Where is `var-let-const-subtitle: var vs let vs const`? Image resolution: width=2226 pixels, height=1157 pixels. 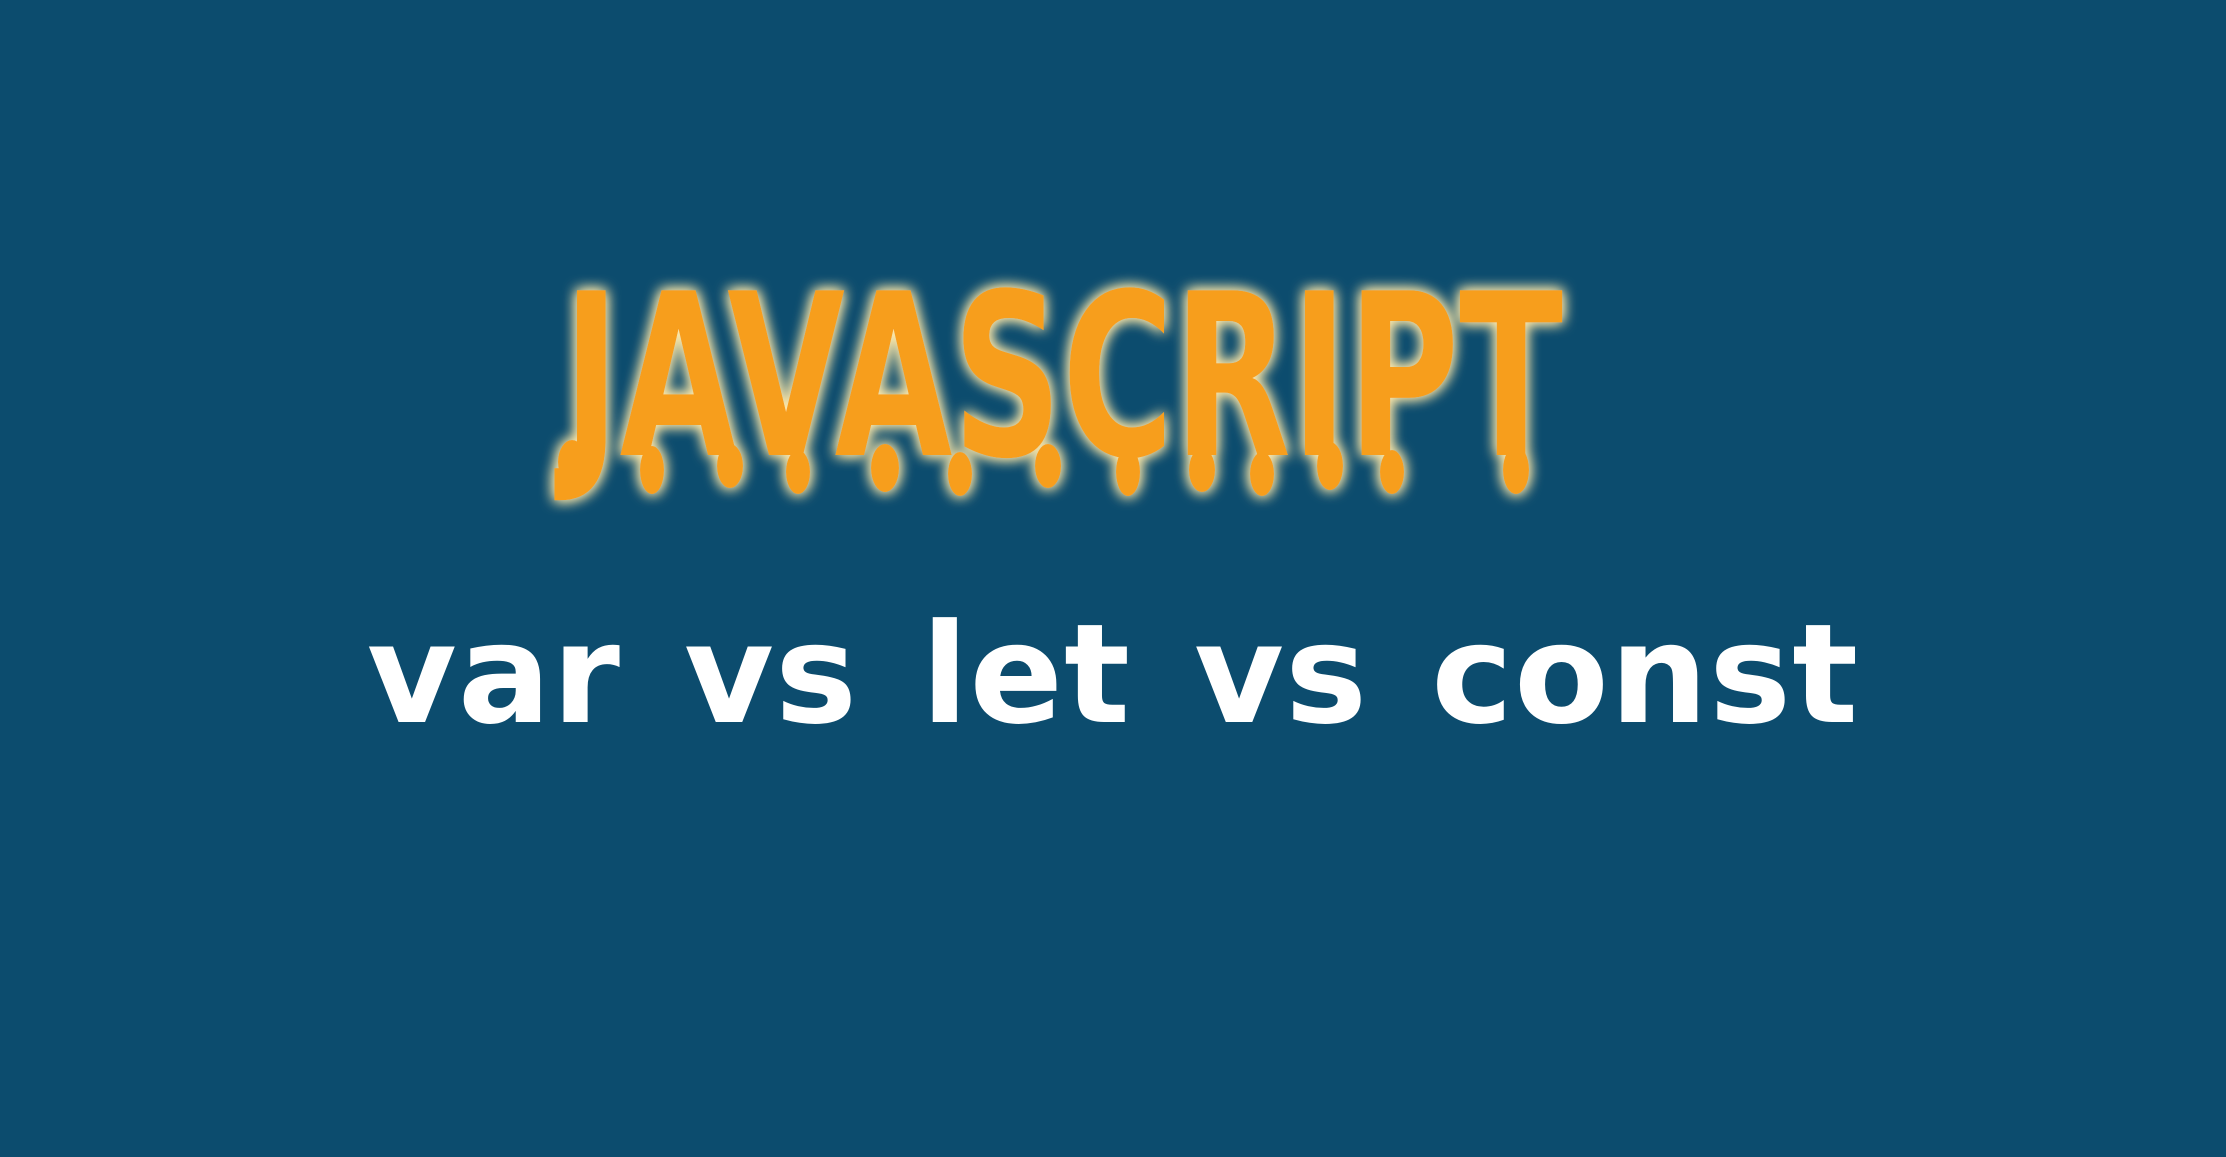 var-let-const-subtitle: var vs let vs const is located at coordinates (1113, 674).